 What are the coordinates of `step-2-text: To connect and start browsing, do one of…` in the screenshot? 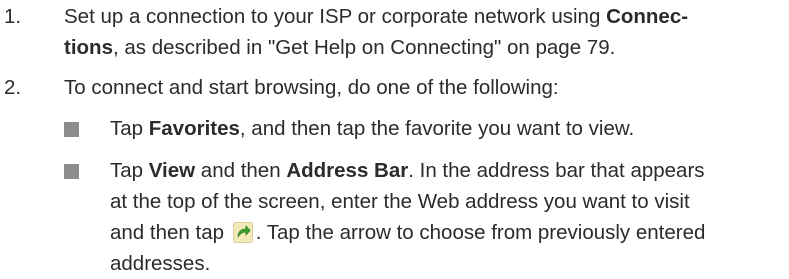 It's located at (311, 87).